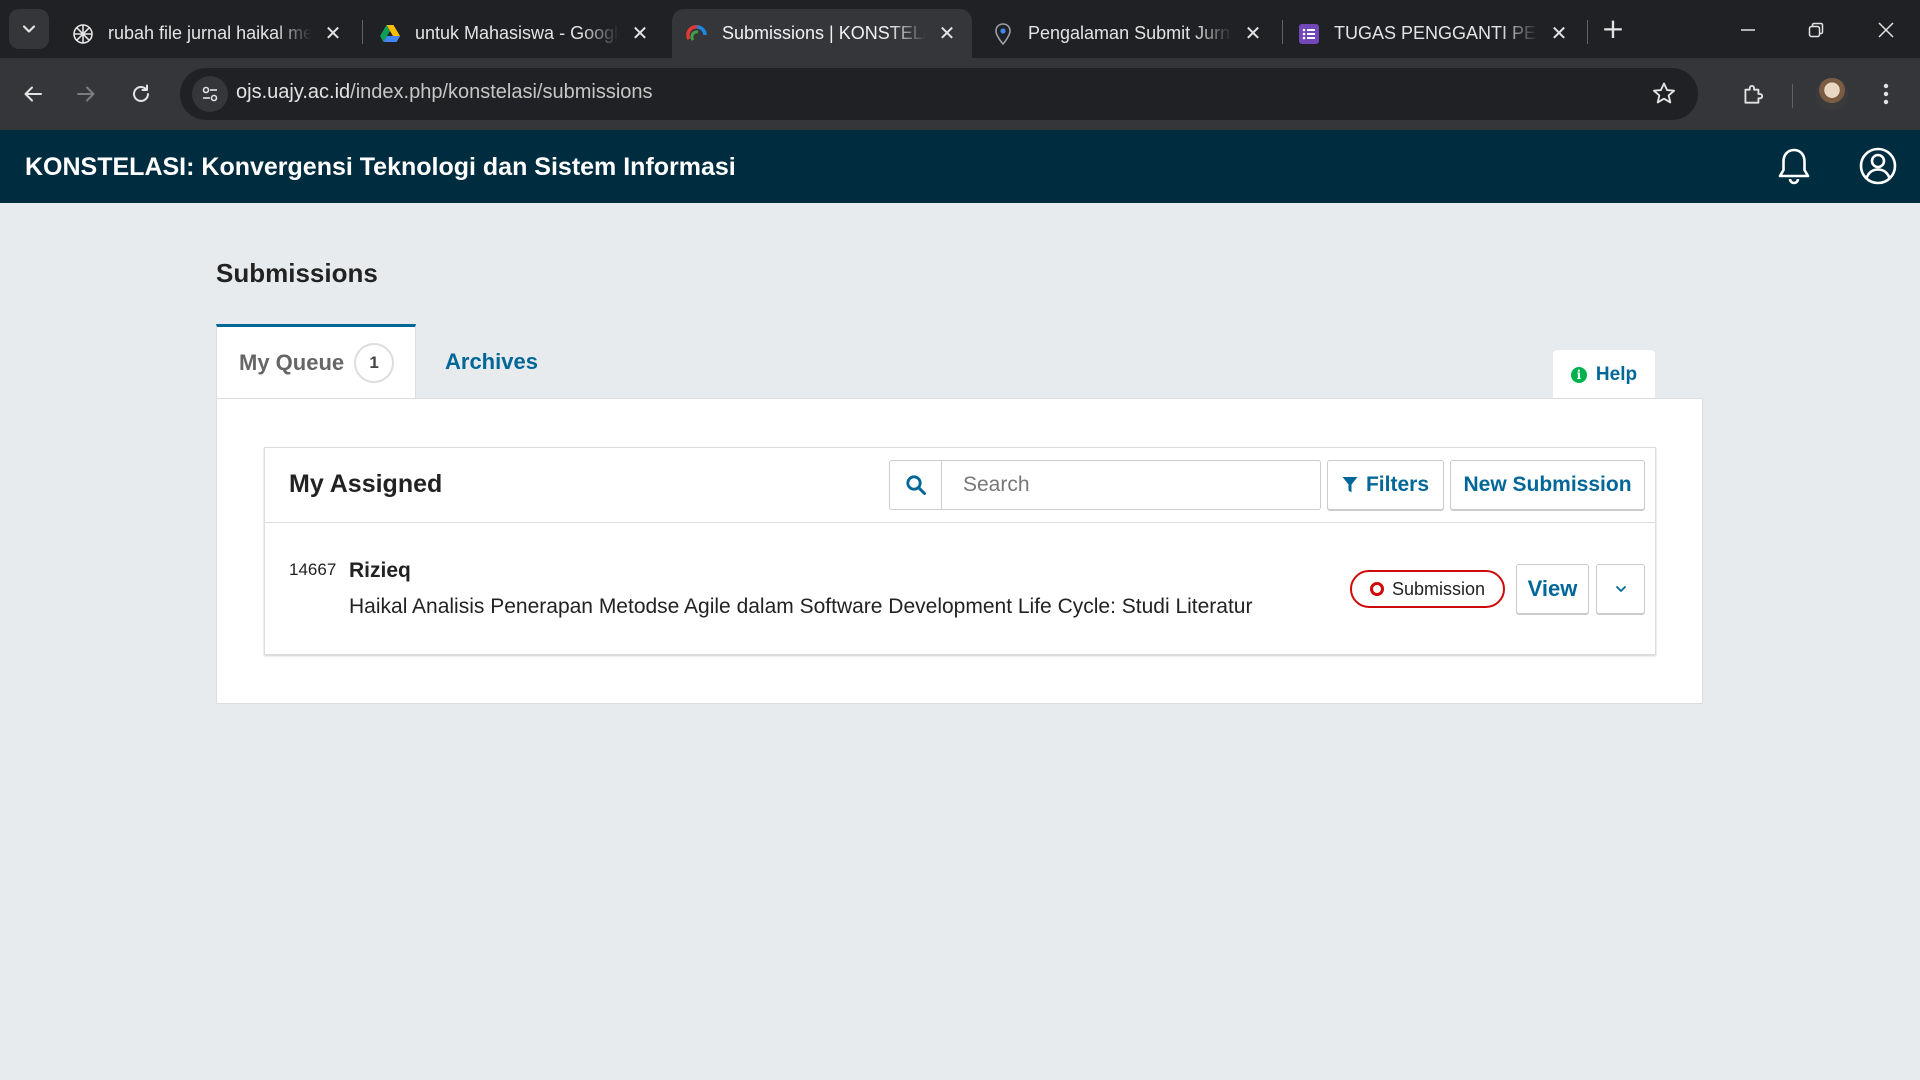 This screenshot has height=1080, width=1920. What do you see at coordinates (1438, 588) in the screenshot?
I see `stage-label: Submission` at bounding box center [1438, 588].